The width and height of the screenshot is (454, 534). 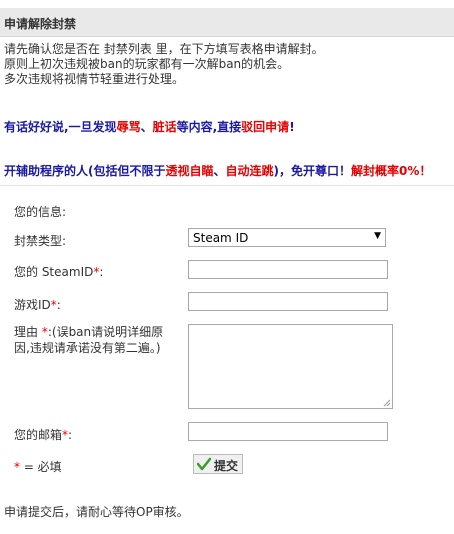 I want to click on steamid-label: 您的 SteamID*:, so click(x=59, y=272).